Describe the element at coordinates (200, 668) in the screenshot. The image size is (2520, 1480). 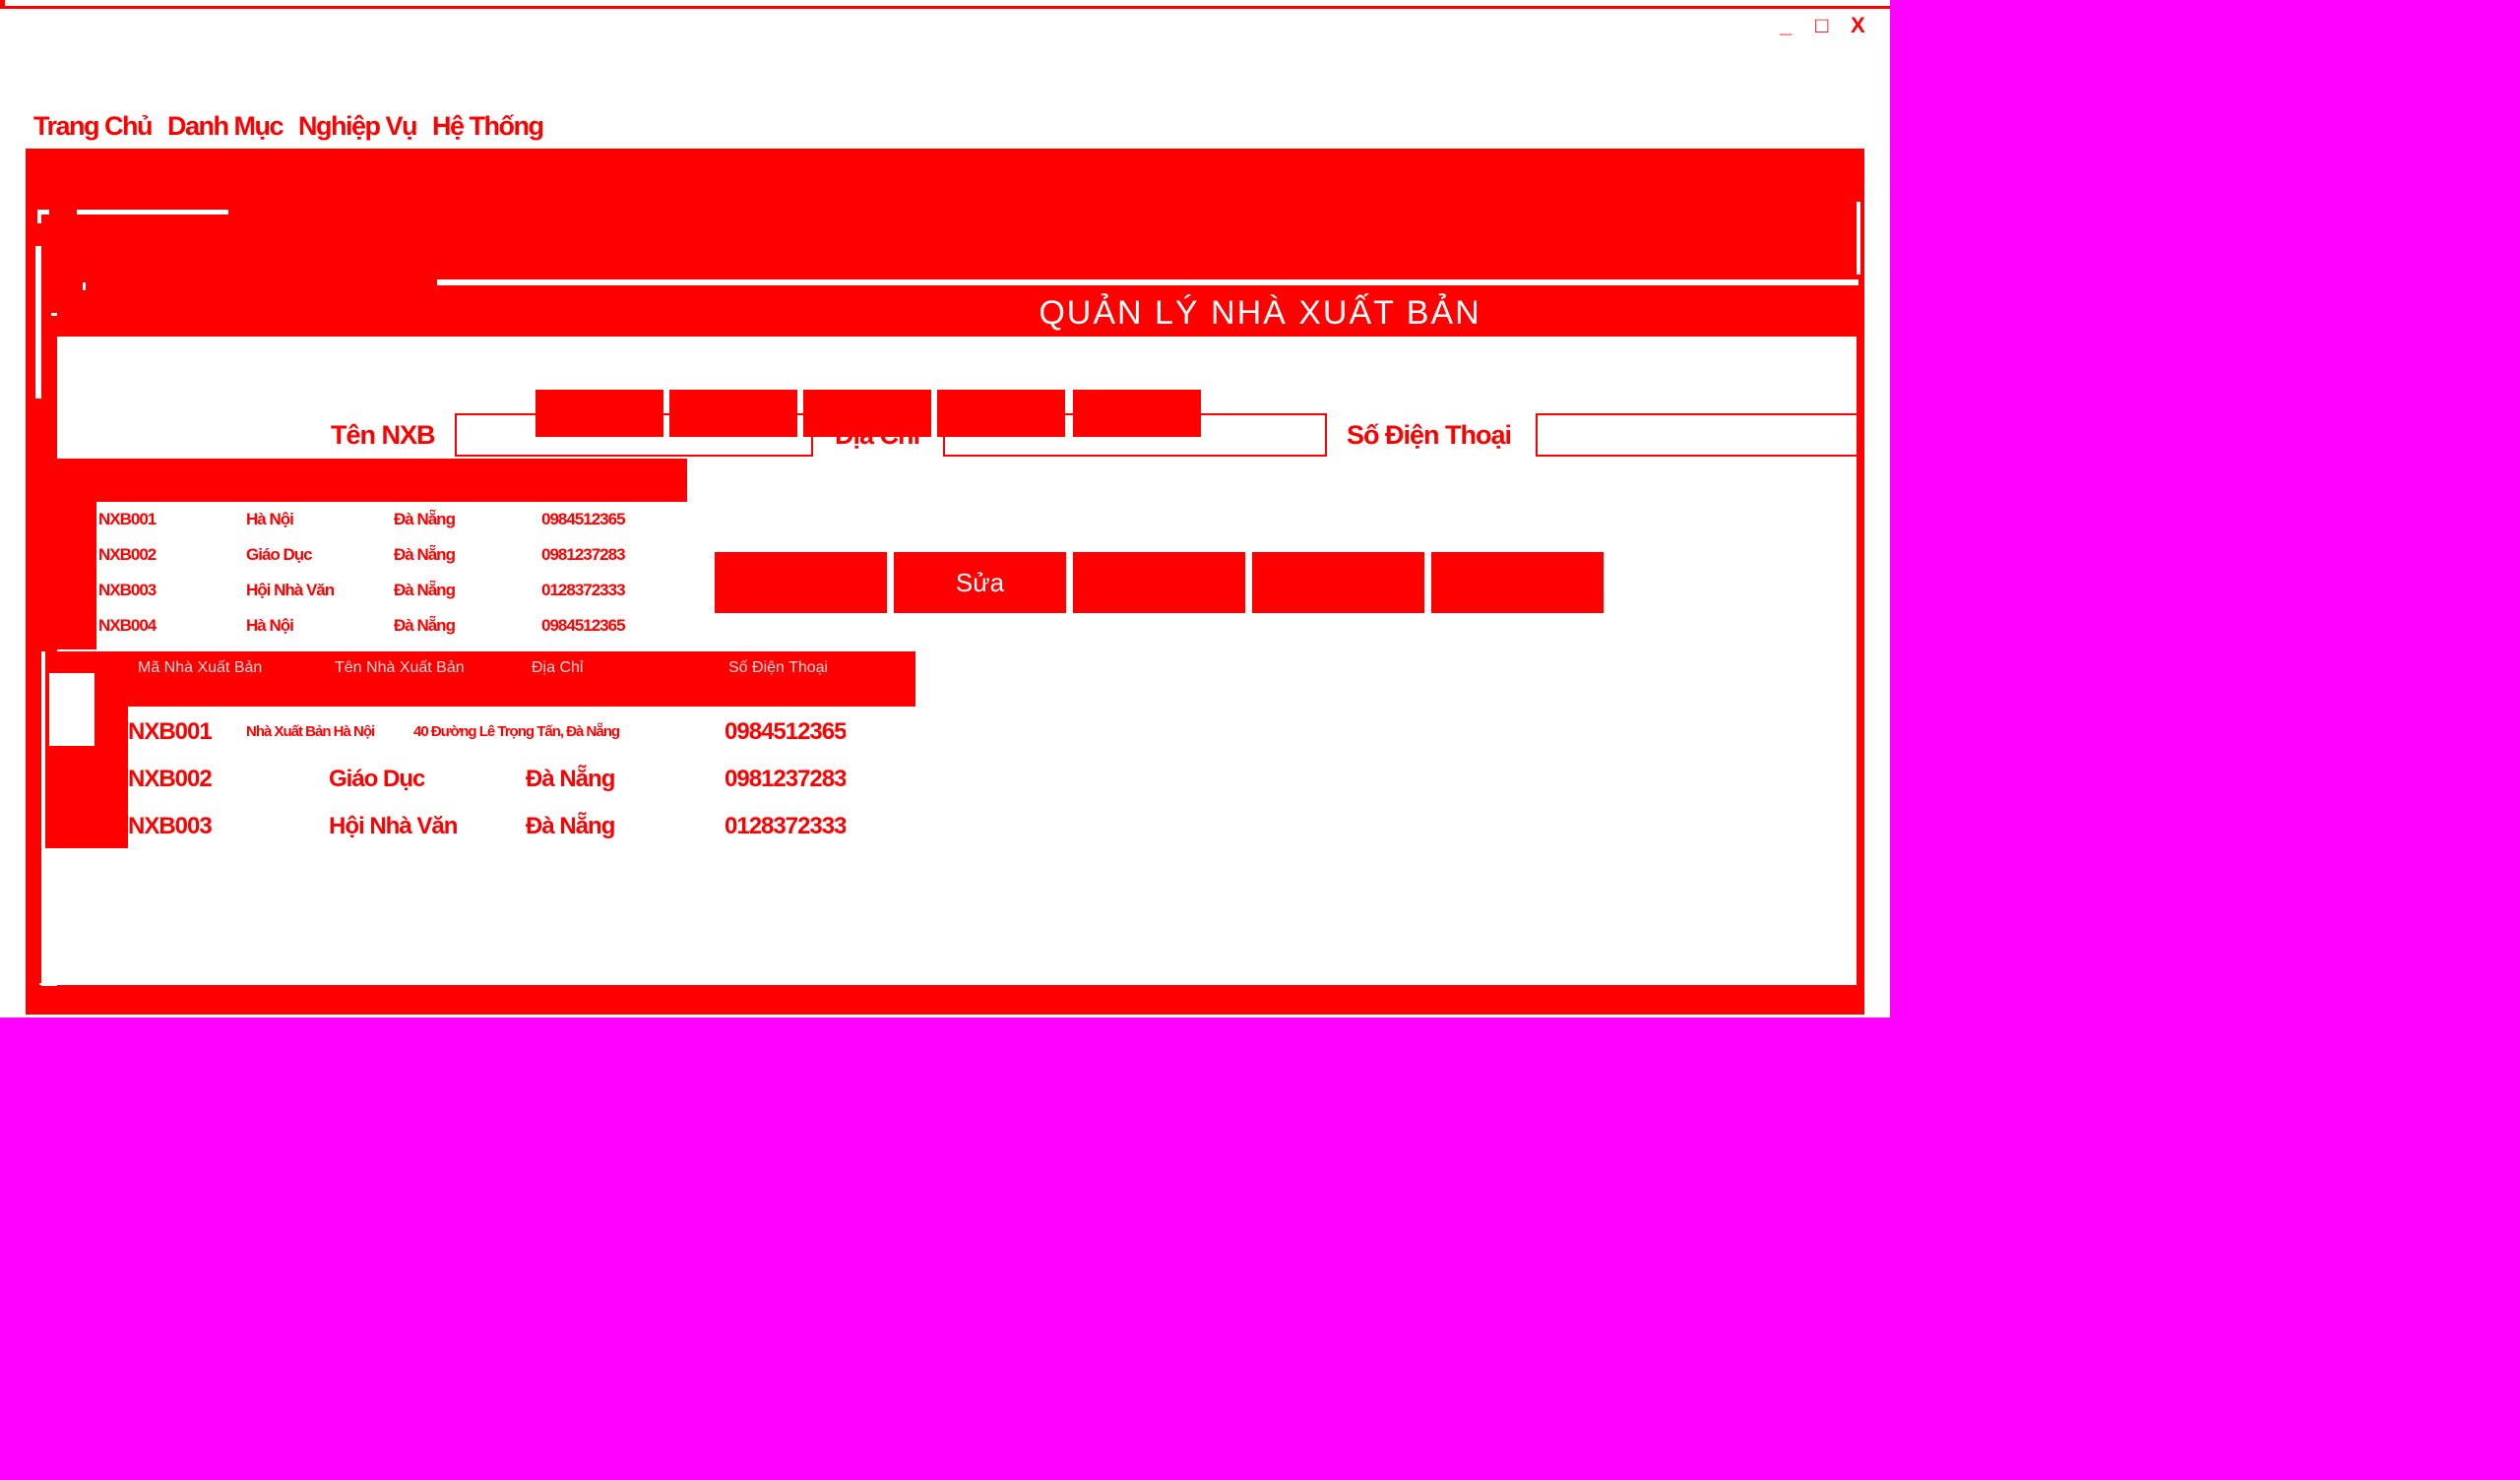
I see `grid-header-ma: Mã Nhà Xuất Bản` at that location.